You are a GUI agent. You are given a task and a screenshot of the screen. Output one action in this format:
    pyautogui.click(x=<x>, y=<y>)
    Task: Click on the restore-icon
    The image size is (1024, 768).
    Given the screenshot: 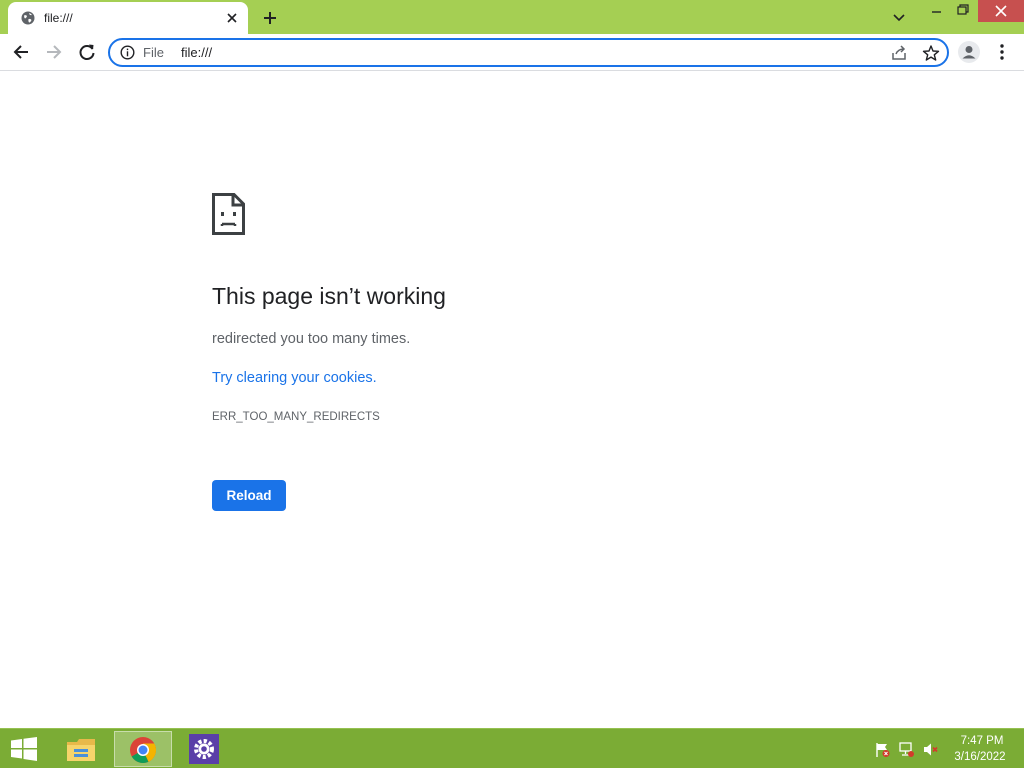 What is the action you would take?
    pyautogui.click(x=963, y=11)
    